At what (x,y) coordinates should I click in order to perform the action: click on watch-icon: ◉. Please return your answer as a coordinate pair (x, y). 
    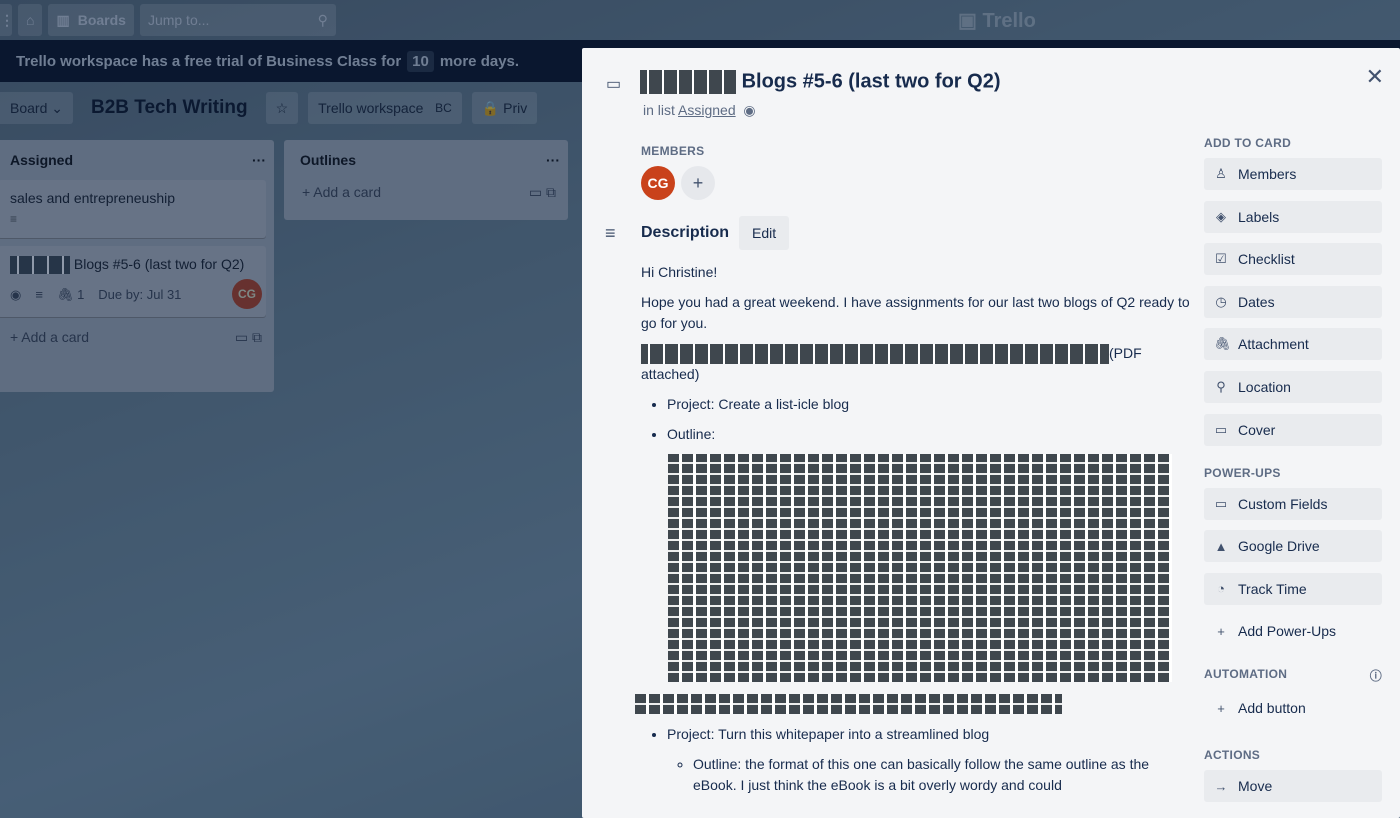
    Looking at the image, I should click on (749, 110).